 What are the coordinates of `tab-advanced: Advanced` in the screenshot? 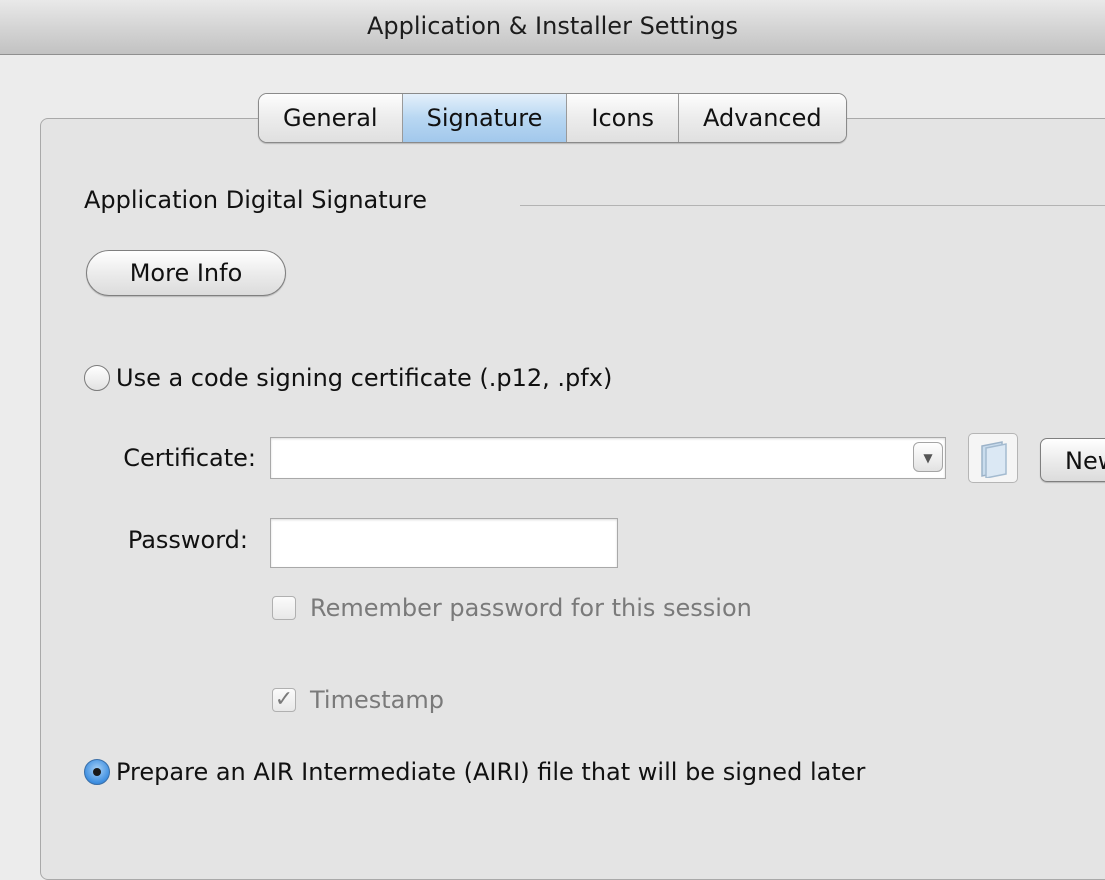 It's located at (762, 118).